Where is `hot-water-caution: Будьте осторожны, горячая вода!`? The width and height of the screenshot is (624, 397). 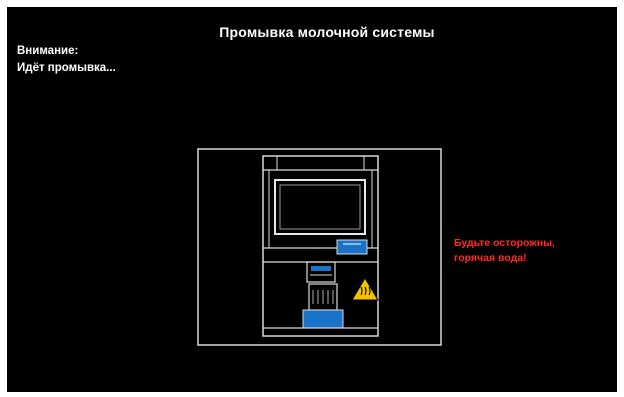
hot-water-caution: Будьте осторожны, горячая вода! is located at coordinates (504, 251).